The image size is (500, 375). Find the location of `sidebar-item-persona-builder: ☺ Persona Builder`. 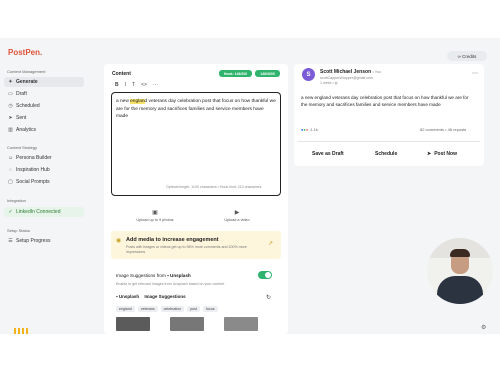

sidebar-item-persona-builder: ☺ Persona Builder is located at coordinates (44, 158).